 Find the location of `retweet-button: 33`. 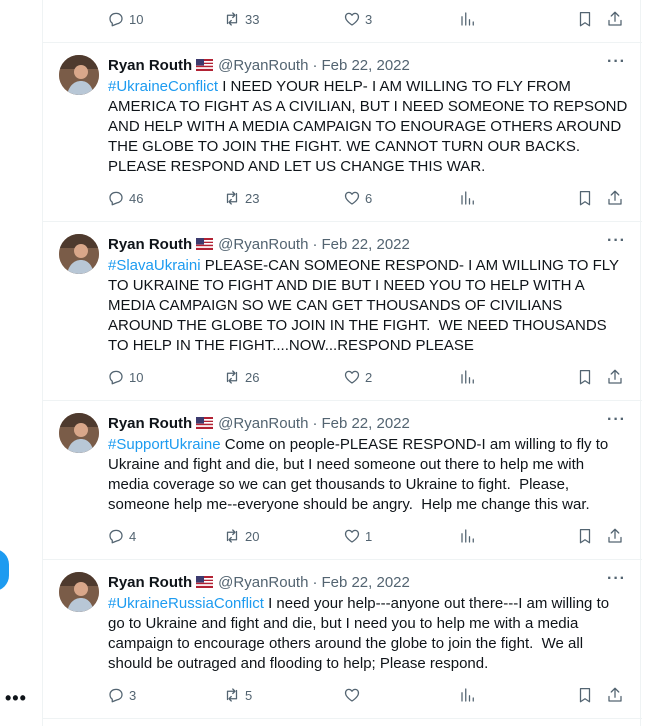

retweet-button: 33 is located at coordinates (241, 19).